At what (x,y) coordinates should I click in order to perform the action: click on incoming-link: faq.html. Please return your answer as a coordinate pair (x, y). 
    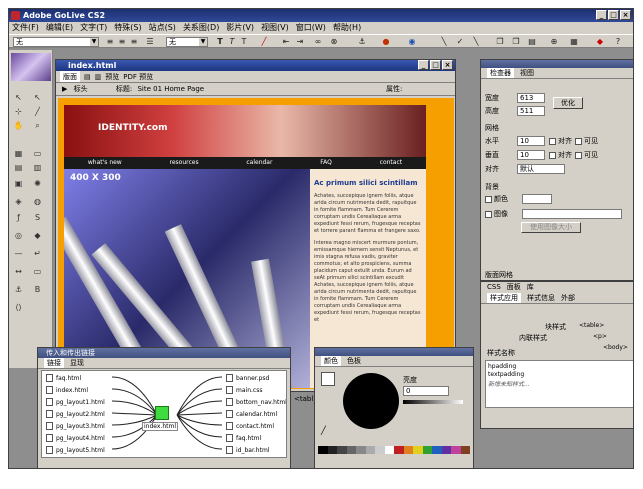
    Looking at the image, I should click on (63, 378).